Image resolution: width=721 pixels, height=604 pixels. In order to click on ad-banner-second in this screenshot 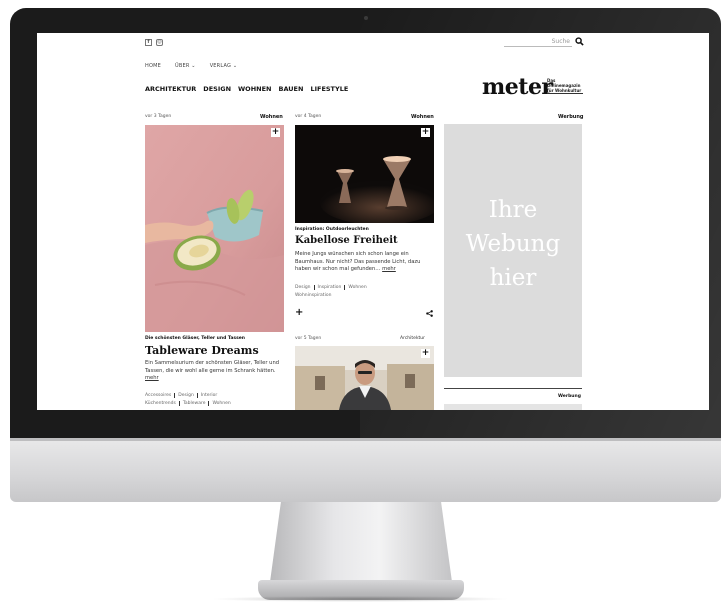, I will do `click(513, 407)`.